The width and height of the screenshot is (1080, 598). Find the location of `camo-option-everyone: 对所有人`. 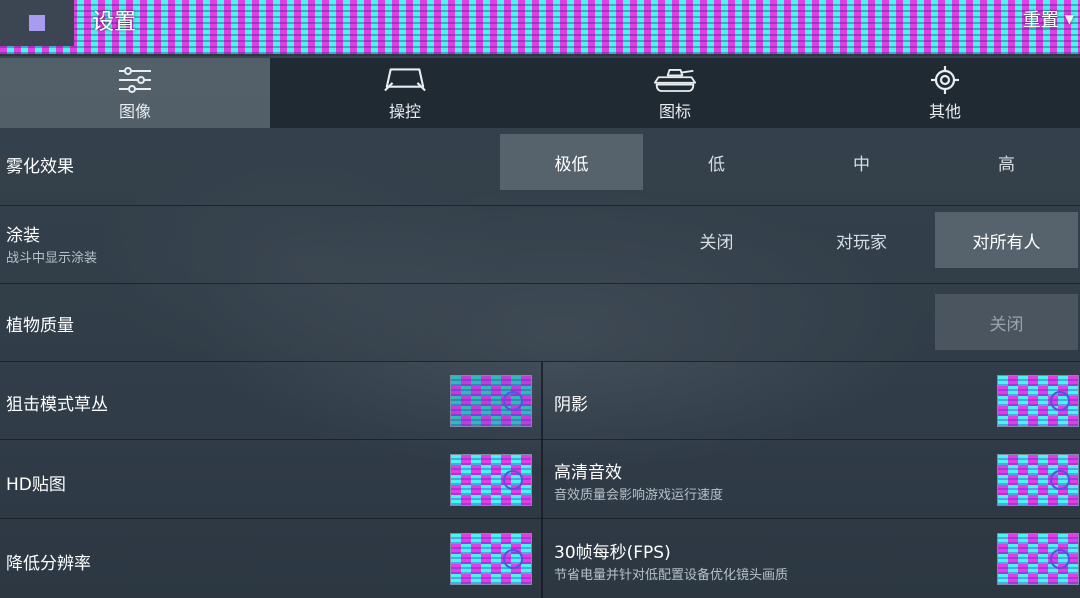

camo-option-everyone: 对所有人 is located at coordinates (1006, 240).